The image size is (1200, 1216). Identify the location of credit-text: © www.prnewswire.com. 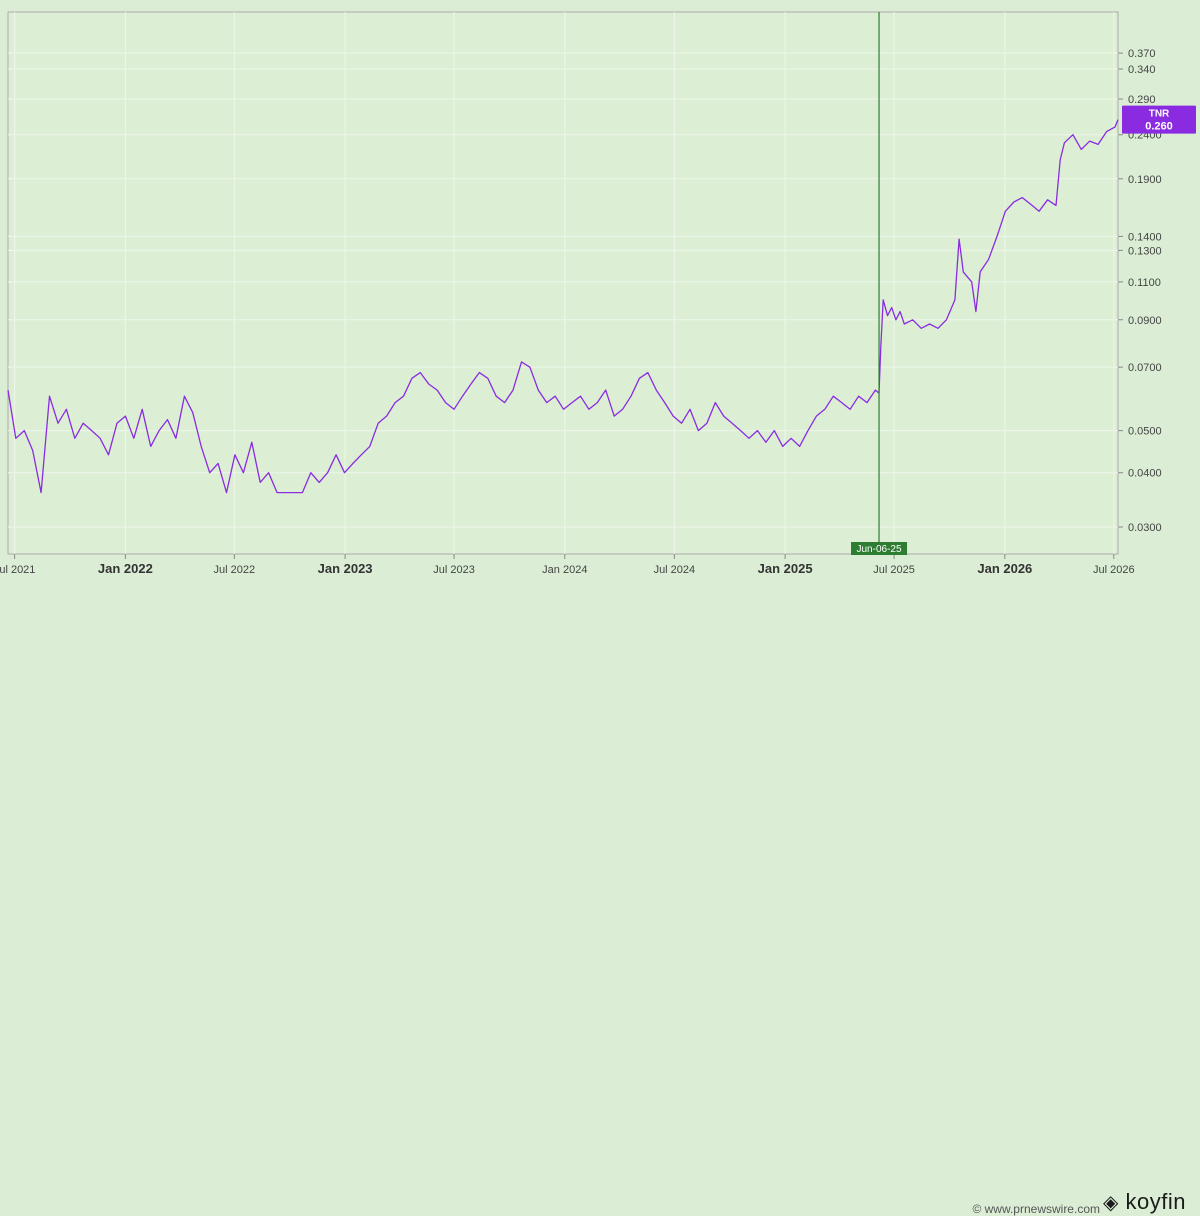
(1036, 1209).